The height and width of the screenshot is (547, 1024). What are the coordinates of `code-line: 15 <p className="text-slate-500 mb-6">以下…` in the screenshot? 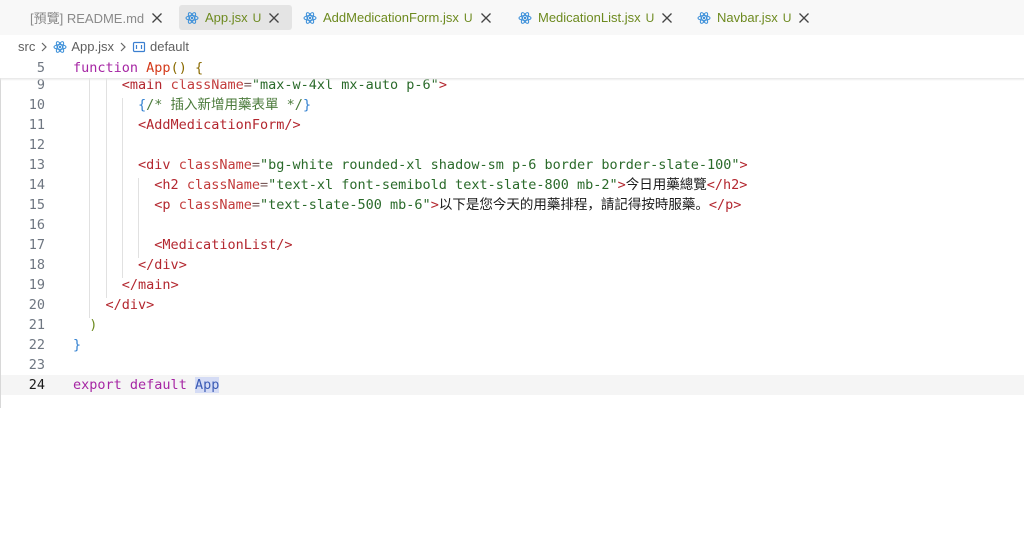 It's located at (512, 205).